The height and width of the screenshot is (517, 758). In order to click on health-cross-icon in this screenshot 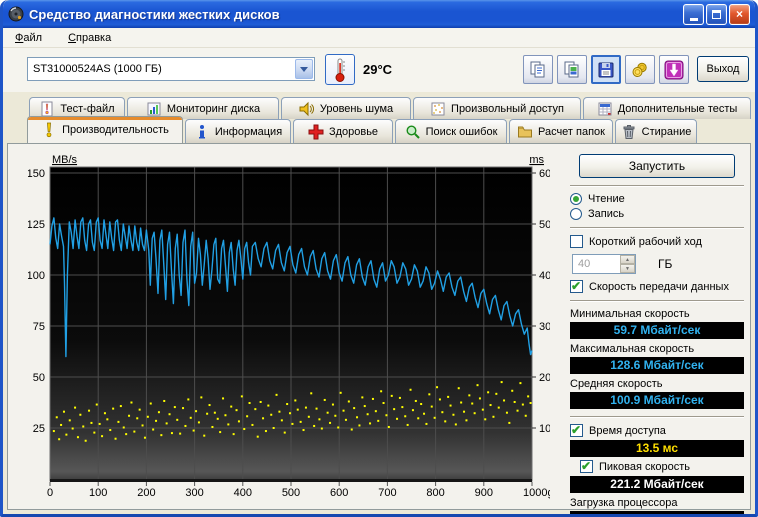, I will do `click(316, 132)`.